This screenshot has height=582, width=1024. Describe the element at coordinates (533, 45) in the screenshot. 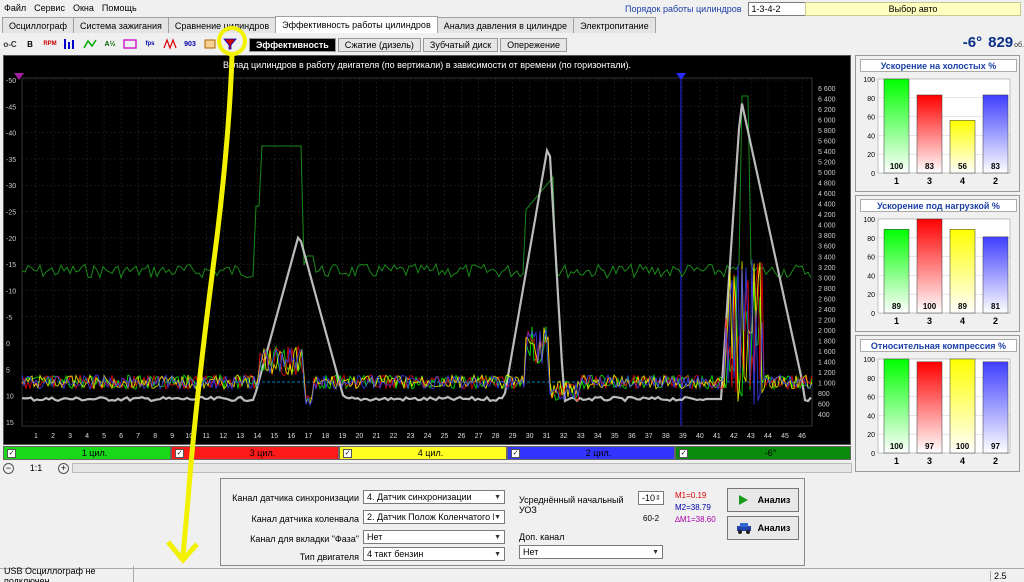

I see `subtab-3: Опережение` at that location.